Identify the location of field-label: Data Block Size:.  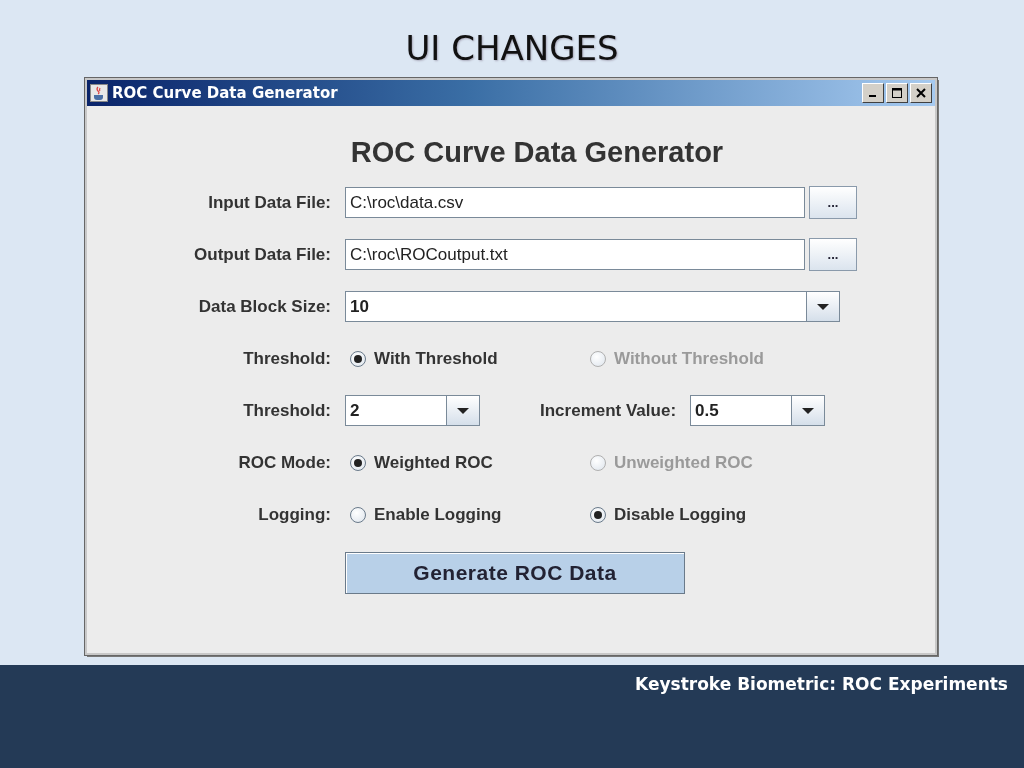
(264, 306).